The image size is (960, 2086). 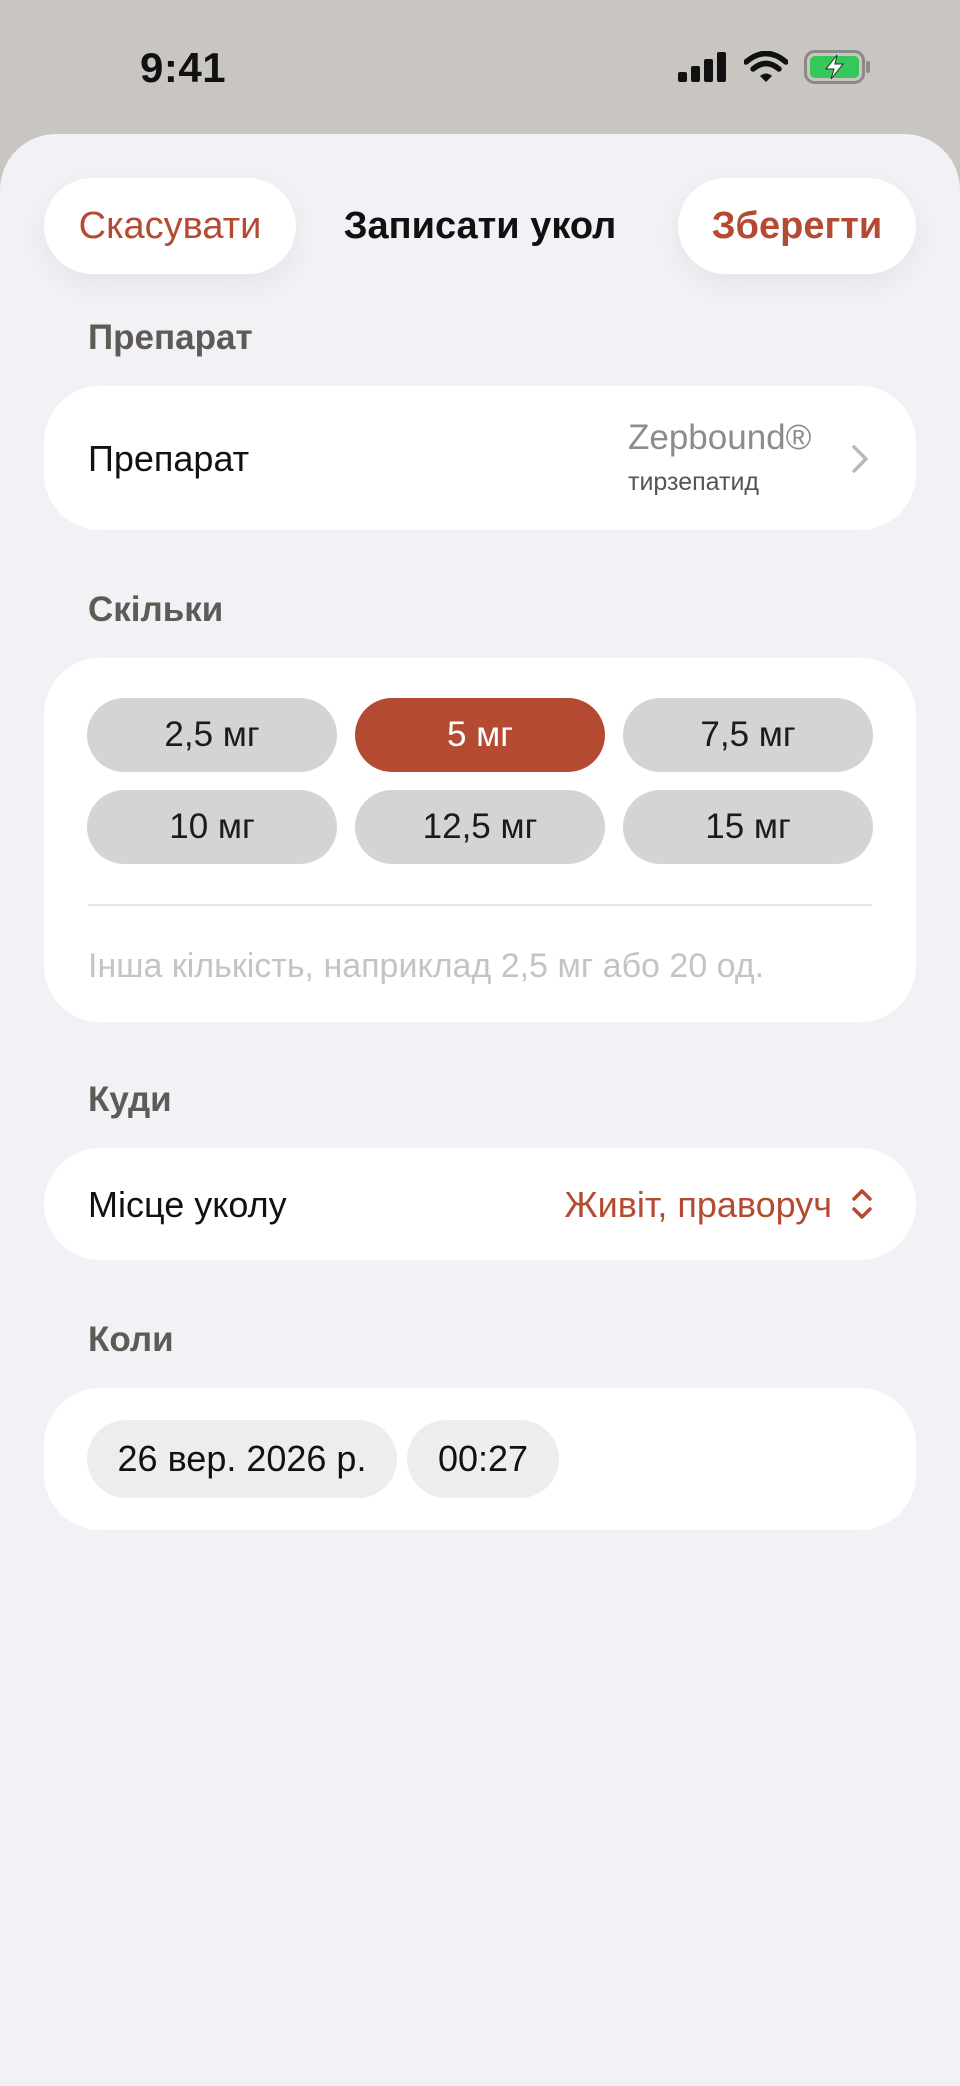 I want to click on sheet-title: Записати укол, so click(x=480, y=226).